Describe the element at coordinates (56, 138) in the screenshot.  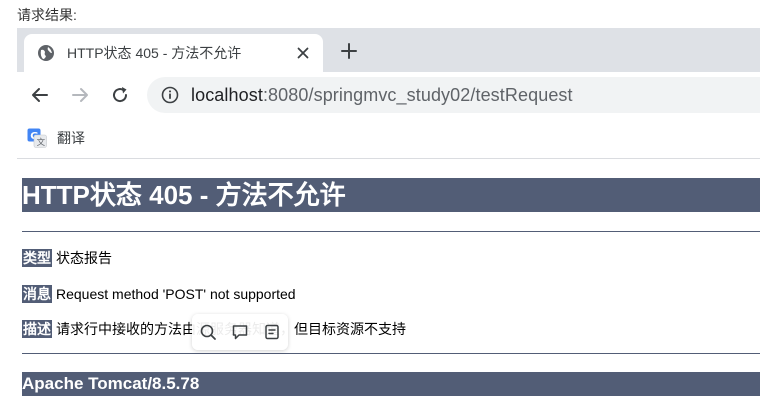
I see `bookmark-translate: G 文 翻译` at that location.